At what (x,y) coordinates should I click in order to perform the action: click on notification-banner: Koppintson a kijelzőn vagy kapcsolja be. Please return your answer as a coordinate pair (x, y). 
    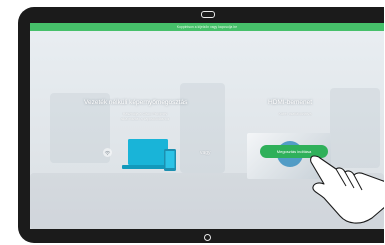
    Looking at the image, I should click on (207, 27).